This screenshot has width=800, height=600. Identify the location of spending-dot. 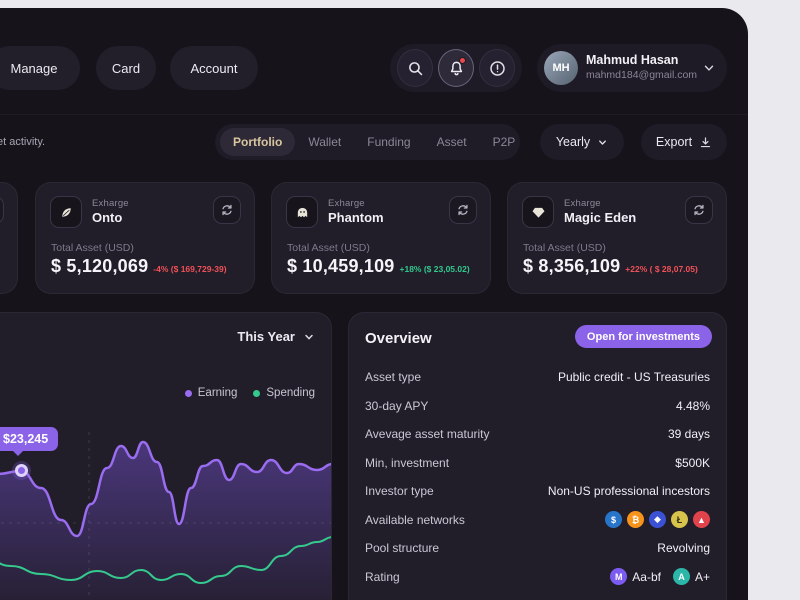
(257, 393).